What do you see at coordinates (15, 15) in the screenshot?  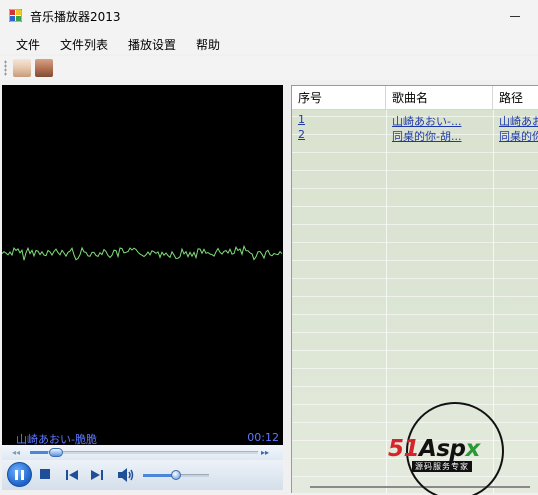 I see `app-icon` at bounding box center [15, 15].